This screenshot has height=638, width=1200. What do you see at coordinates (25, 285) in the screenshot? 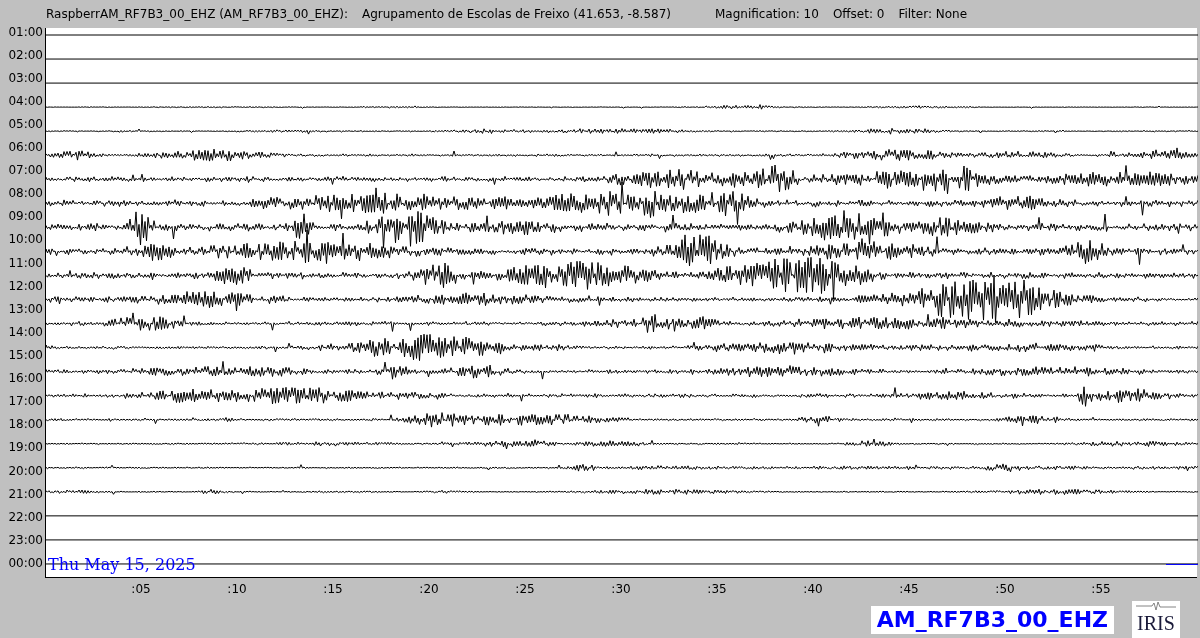
I see `hour-label: 12:00` at bounding box center [25, 285].